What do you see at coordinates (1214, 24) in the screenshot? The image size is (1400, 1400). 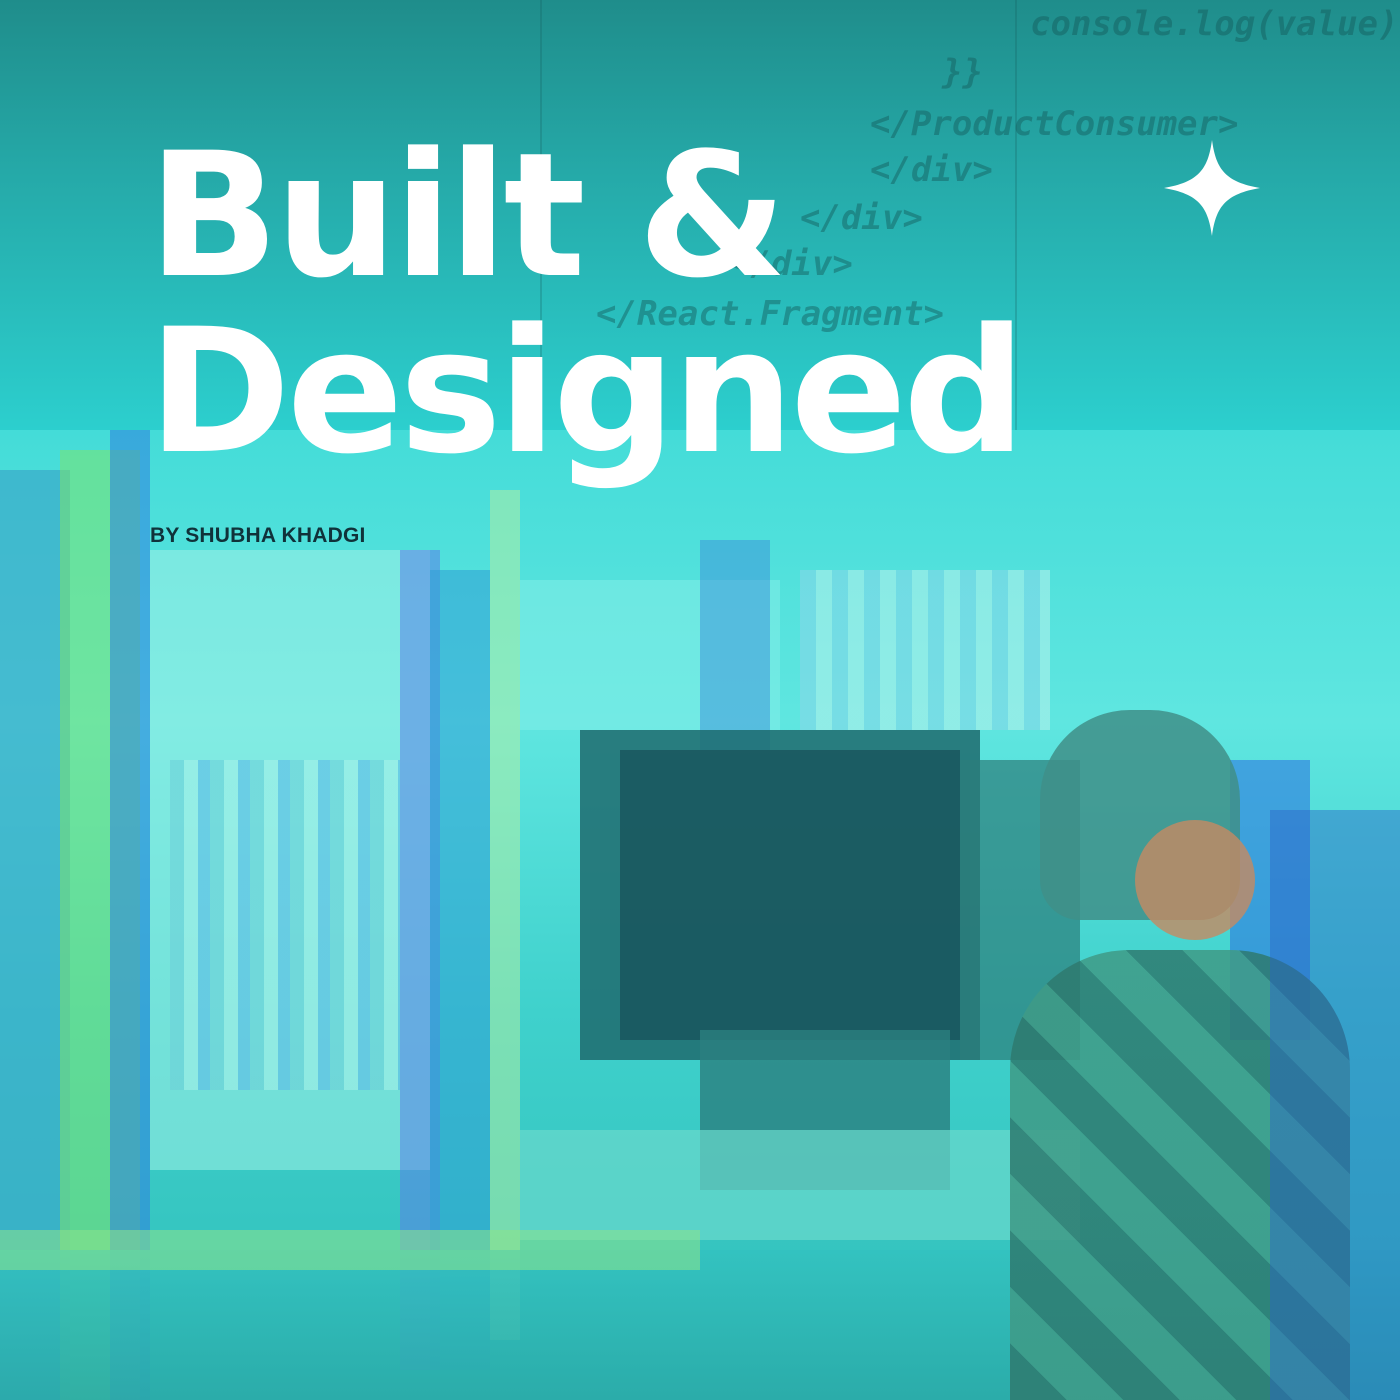 I see `code-line: console.log(value)` at bounding box center [1214, 24].